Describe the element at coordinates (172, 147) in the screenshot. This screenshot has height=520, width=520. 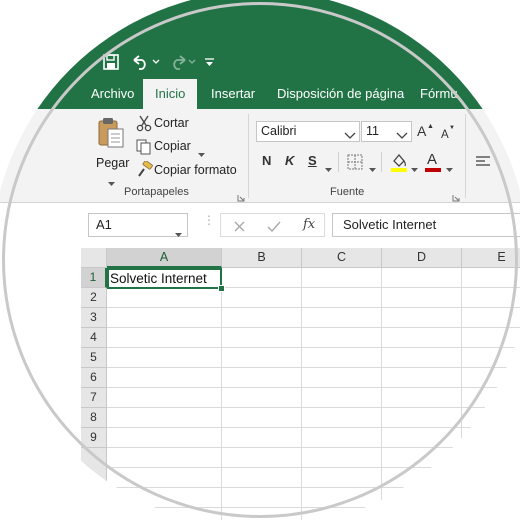
I see `copy-button: Copiar` at that location.